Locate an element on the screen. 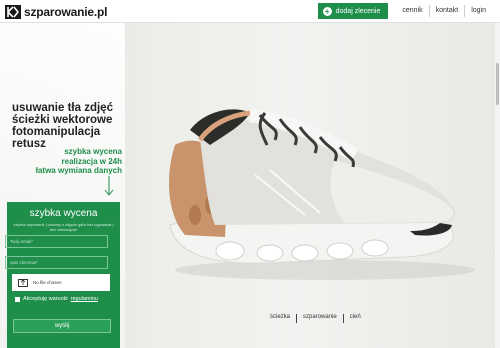  order-description-field is located at coordinates (56, 262).